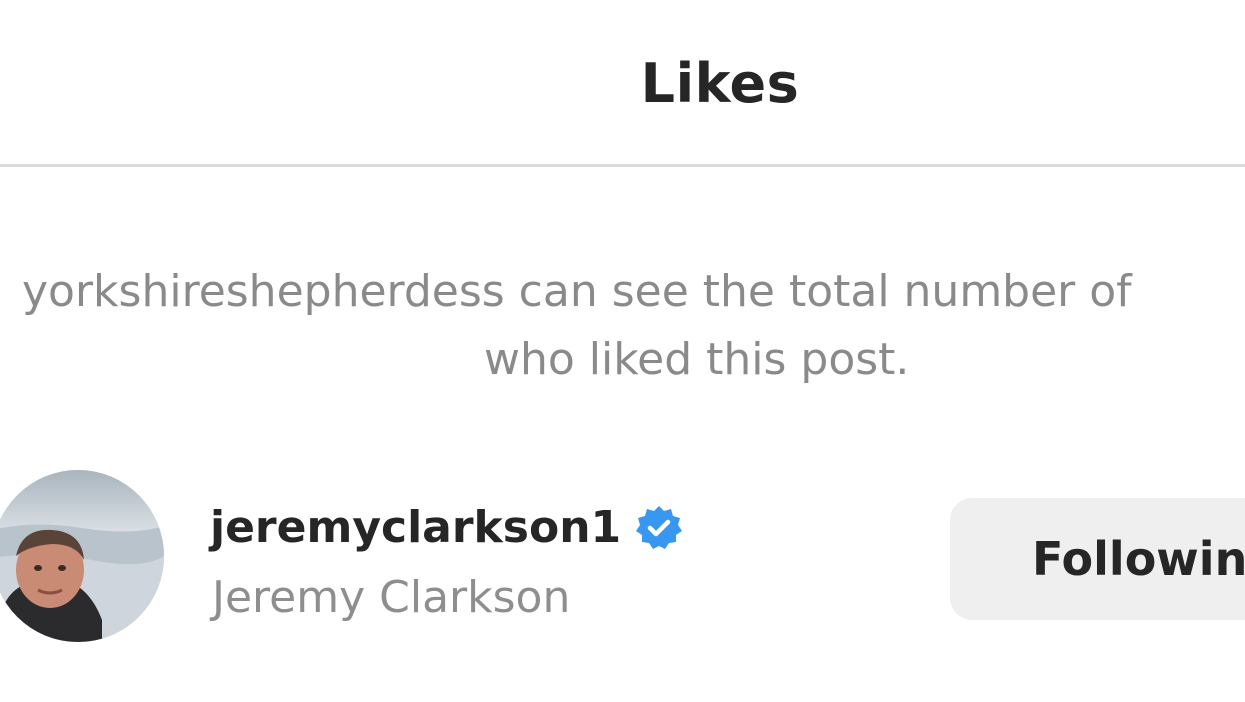 This screenshot has width=1245, height=702. Describe the element at coordinates (391, 597) in the screenshot. I see `full-name: Jeremy Clarkson` at that location.